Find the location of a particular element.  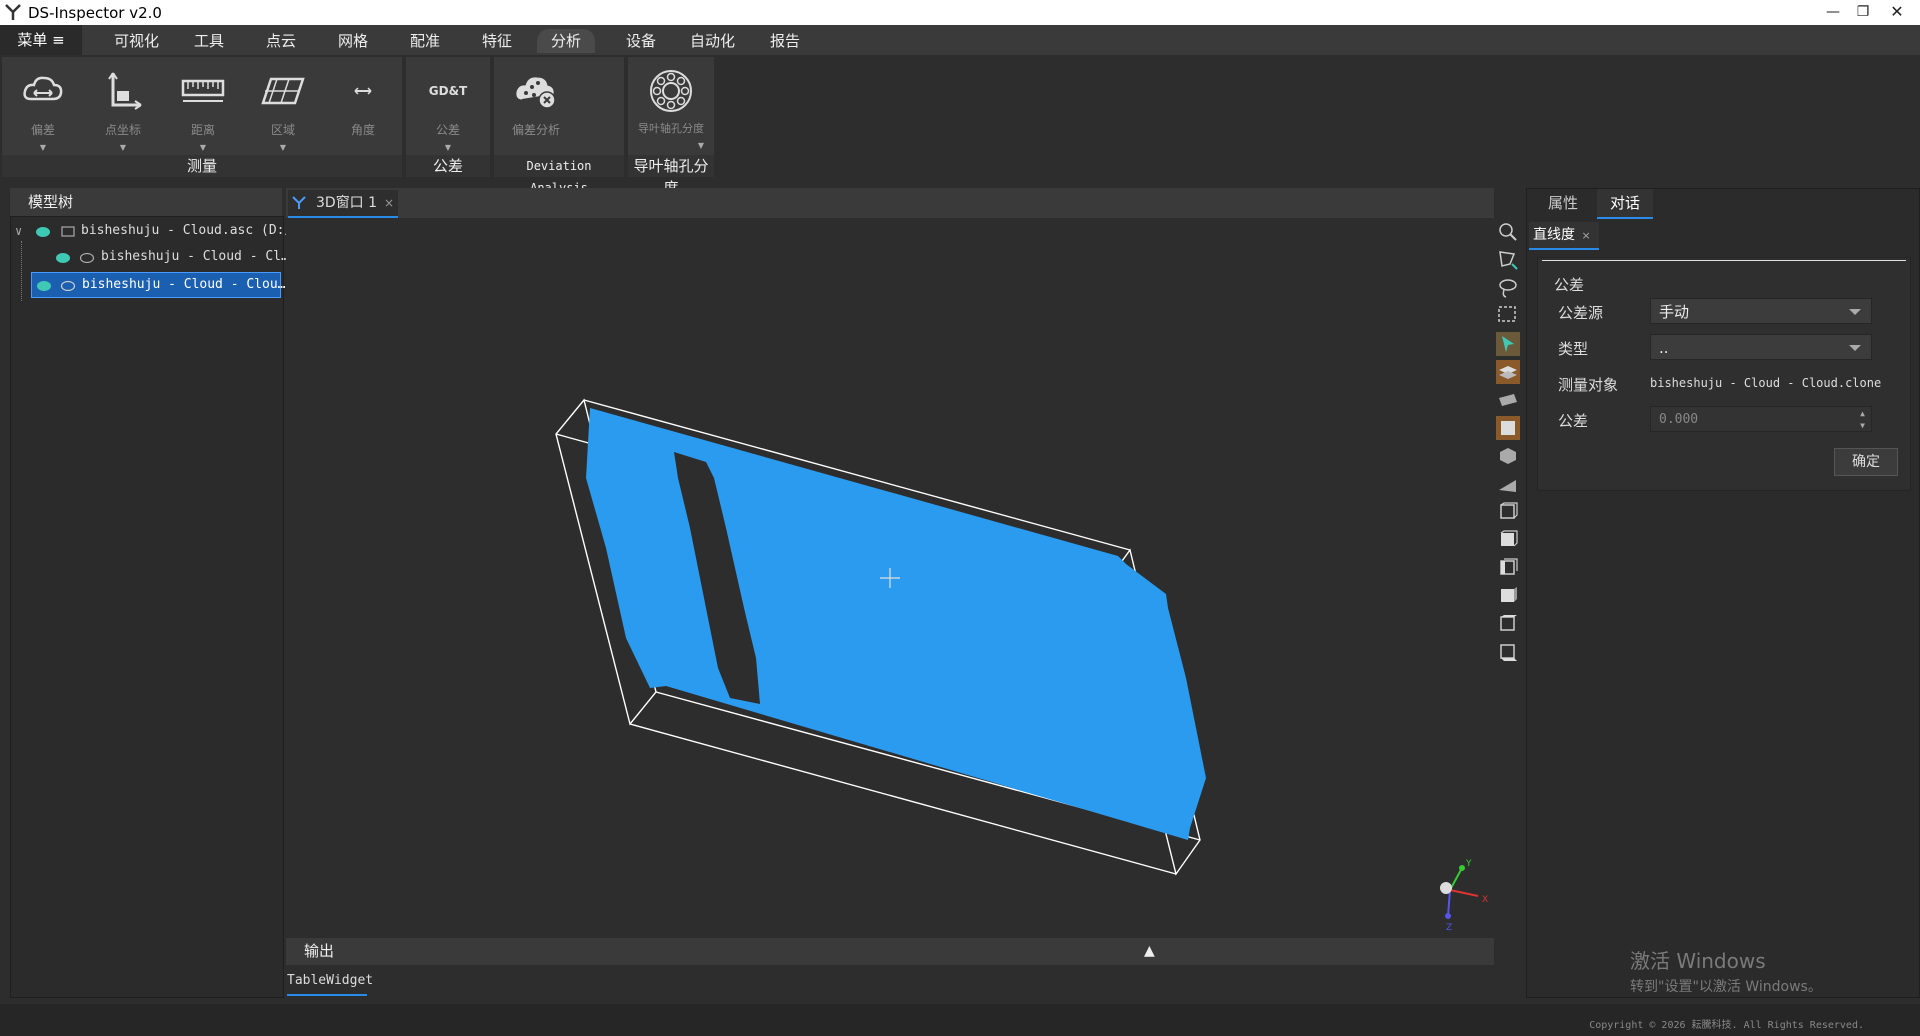

main-menu-button: 菜单 ≡ is located at coordinates (41, 40).